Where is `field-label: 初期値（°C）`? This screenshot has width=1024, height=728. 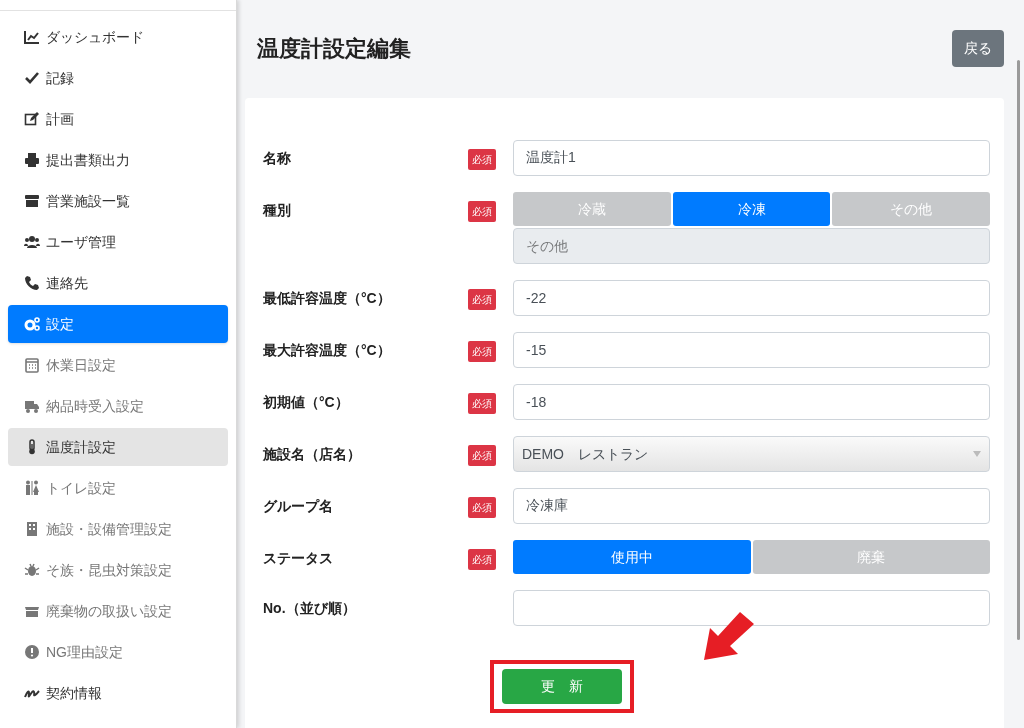
field-label: 初期値（°C） is located at coordinates (306, 402).